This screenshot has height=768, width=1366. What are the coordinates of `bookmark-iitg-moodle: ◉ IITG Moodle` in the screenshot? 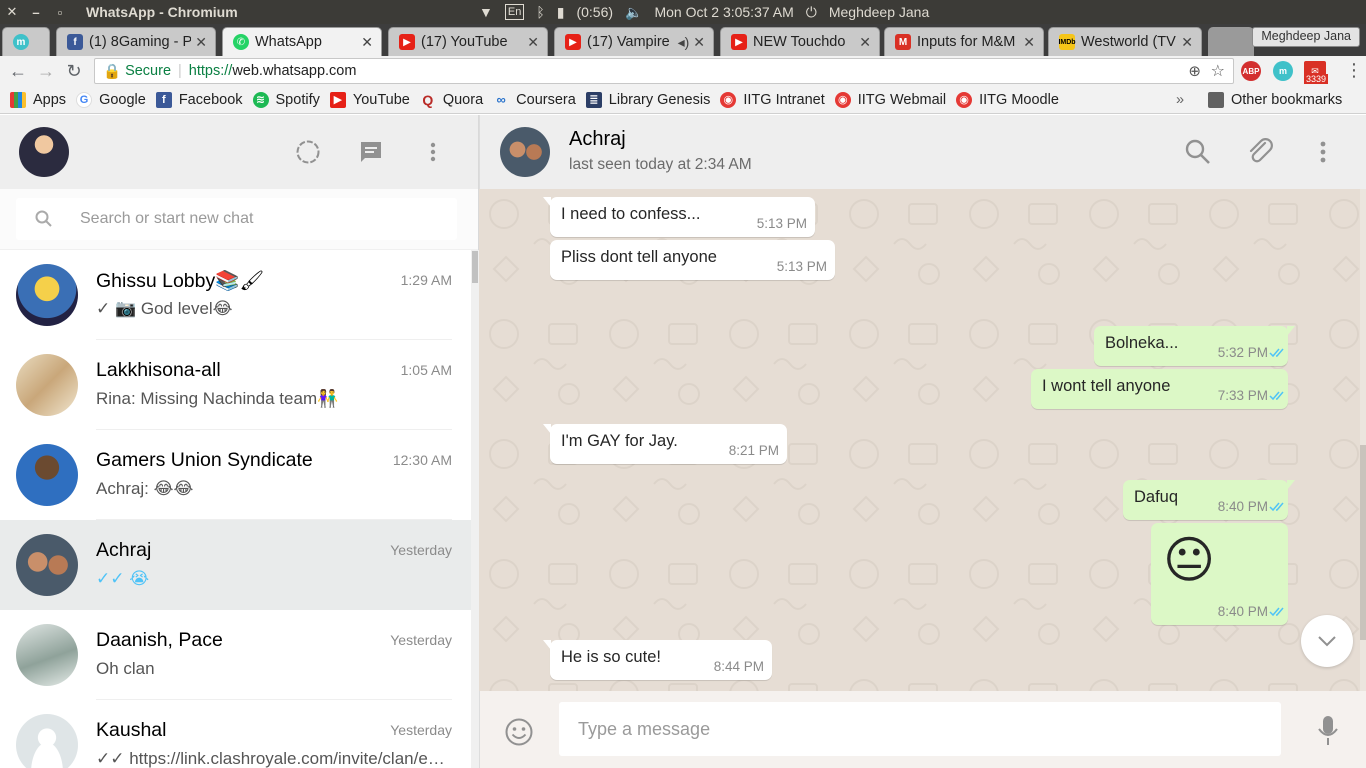 It's located at (1007, 99).